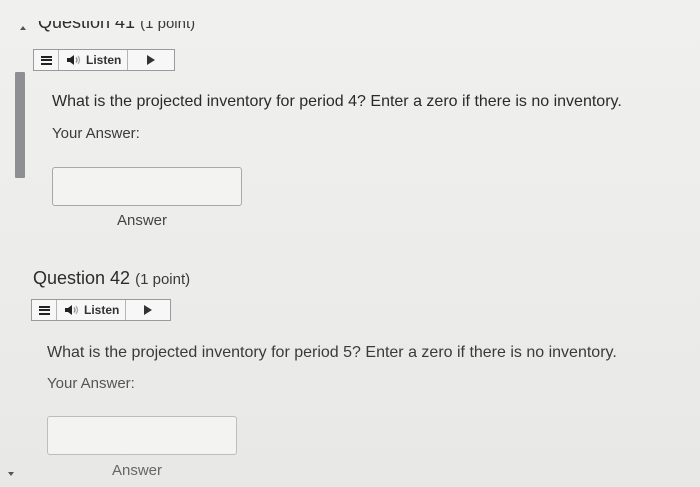 Image resolution: width=700 pixels, height=487 pixels. Describe the element at coordinates (20, 125) in the screenshot. I see `scrollbar-thumb` at that location.